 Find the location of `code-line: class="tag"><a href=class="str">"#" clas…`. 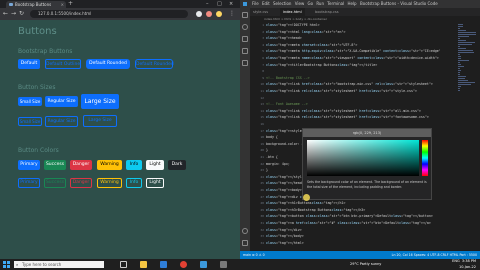

code-line: class="tag"><a href=class="str">"#" clas… is located at coordinates (348, 223).